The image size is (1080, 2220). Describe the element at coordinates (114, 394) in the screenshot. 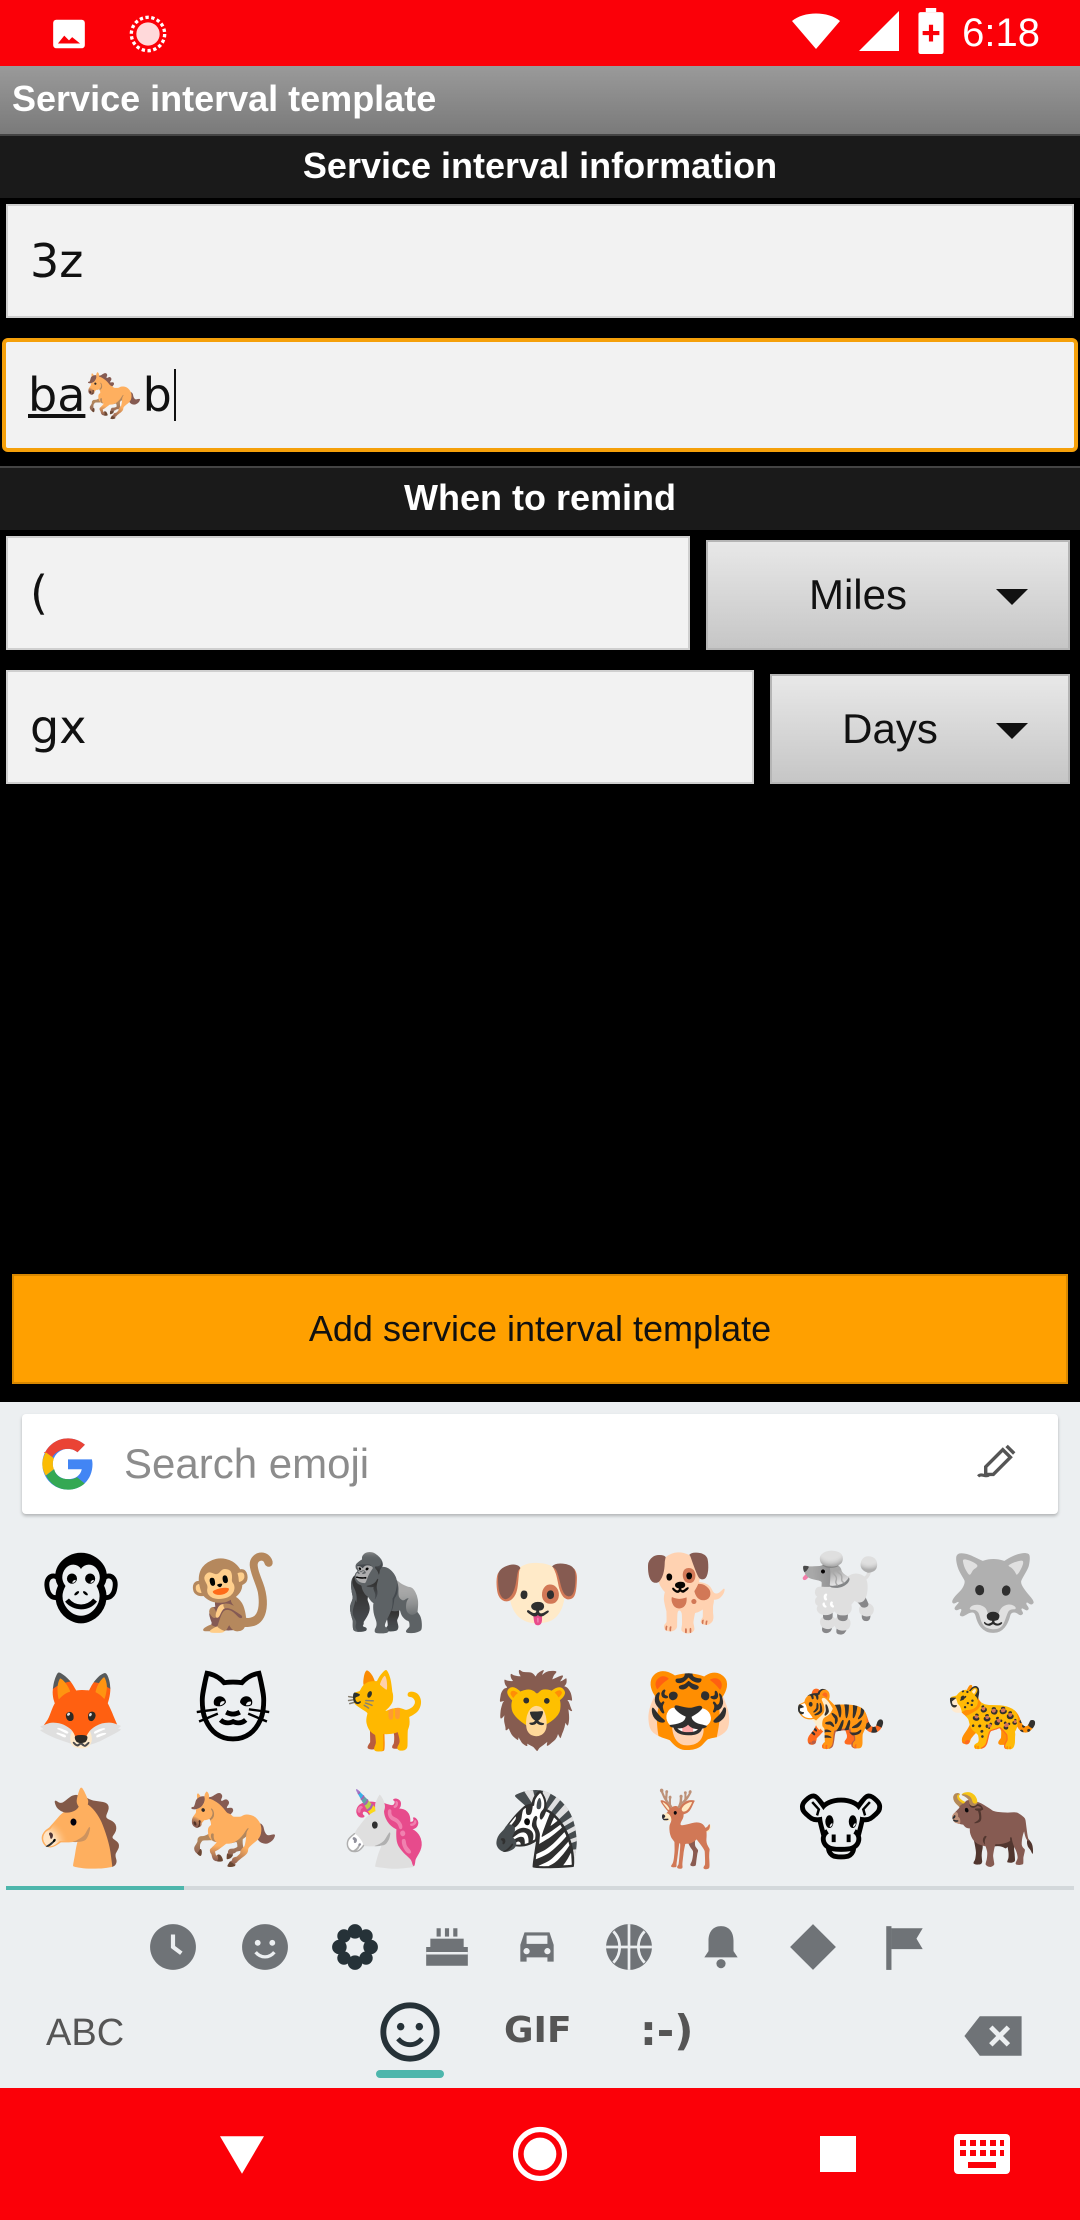

I see `horse-emoji-inline: 🐎` at that location.